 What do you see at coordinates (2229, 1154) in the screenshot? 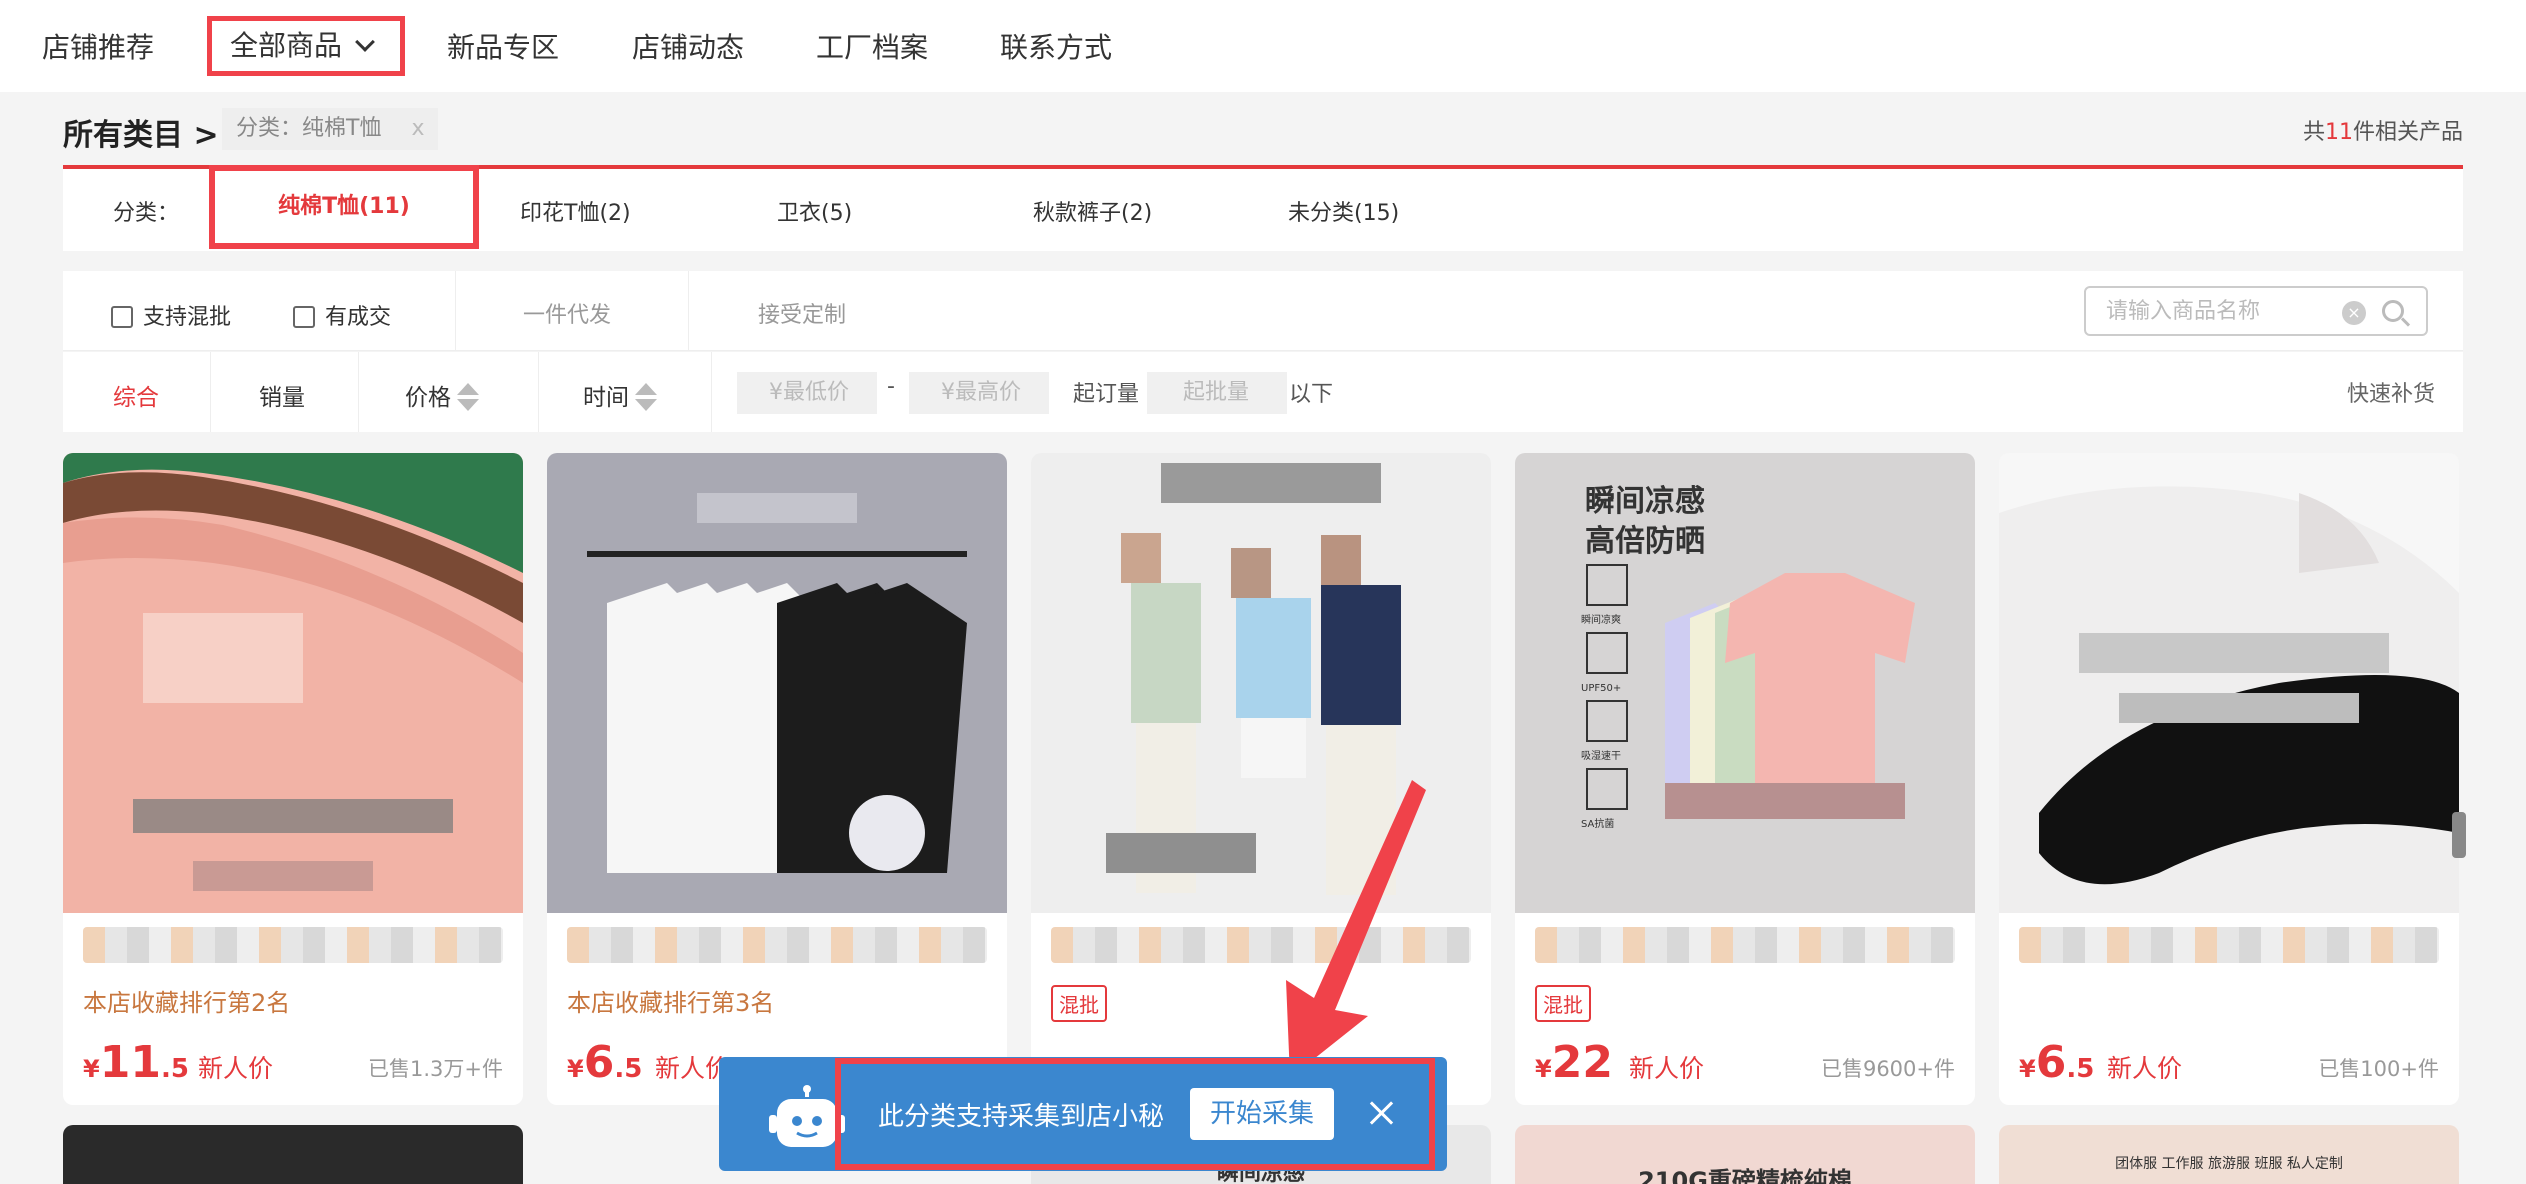
I see `product-card: 团体服 工作服 旅游服 班服 私人定制` at bounding box center [2229, 1154].